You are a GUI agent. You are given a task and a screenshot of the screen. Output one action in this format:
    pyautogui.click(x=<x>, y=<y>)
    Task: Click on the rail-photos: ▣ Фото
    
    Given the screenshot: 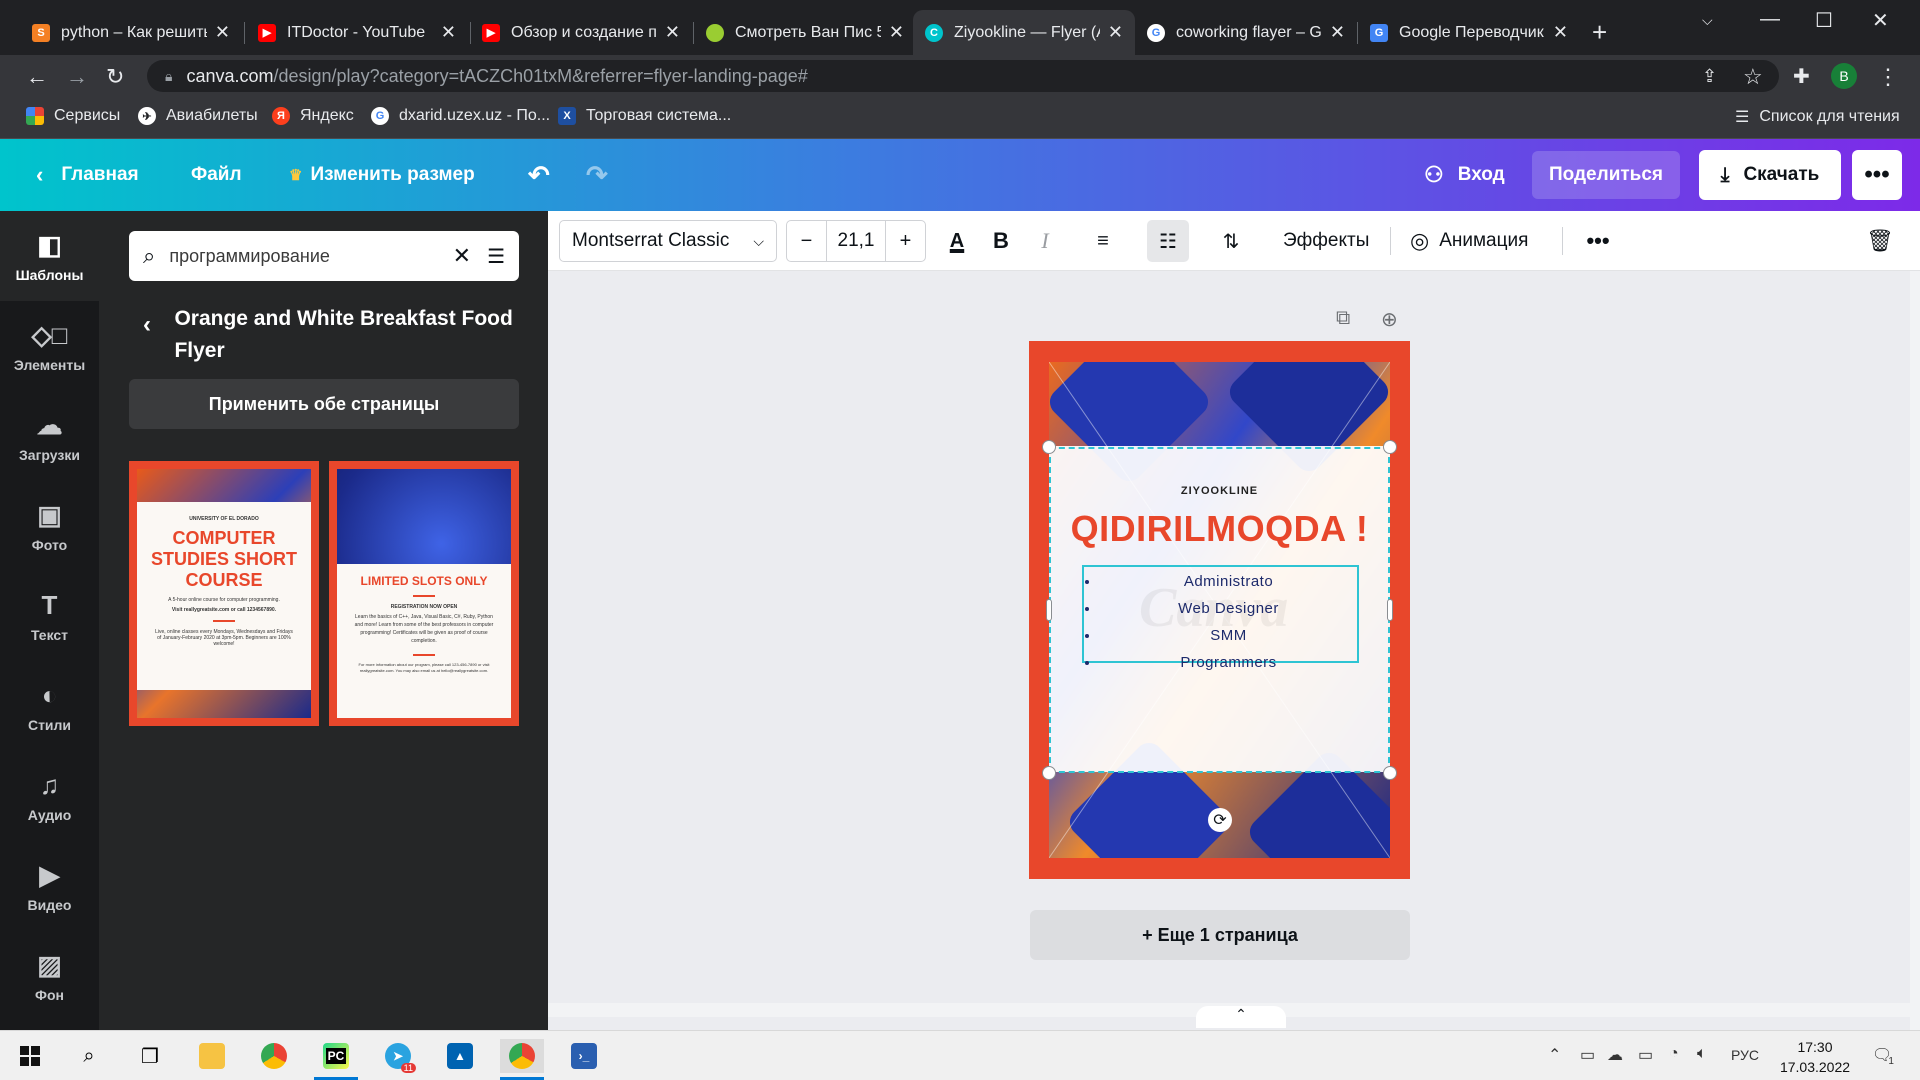 What is the action you would take?
    pyautogui.click(x=49, y=526)
    